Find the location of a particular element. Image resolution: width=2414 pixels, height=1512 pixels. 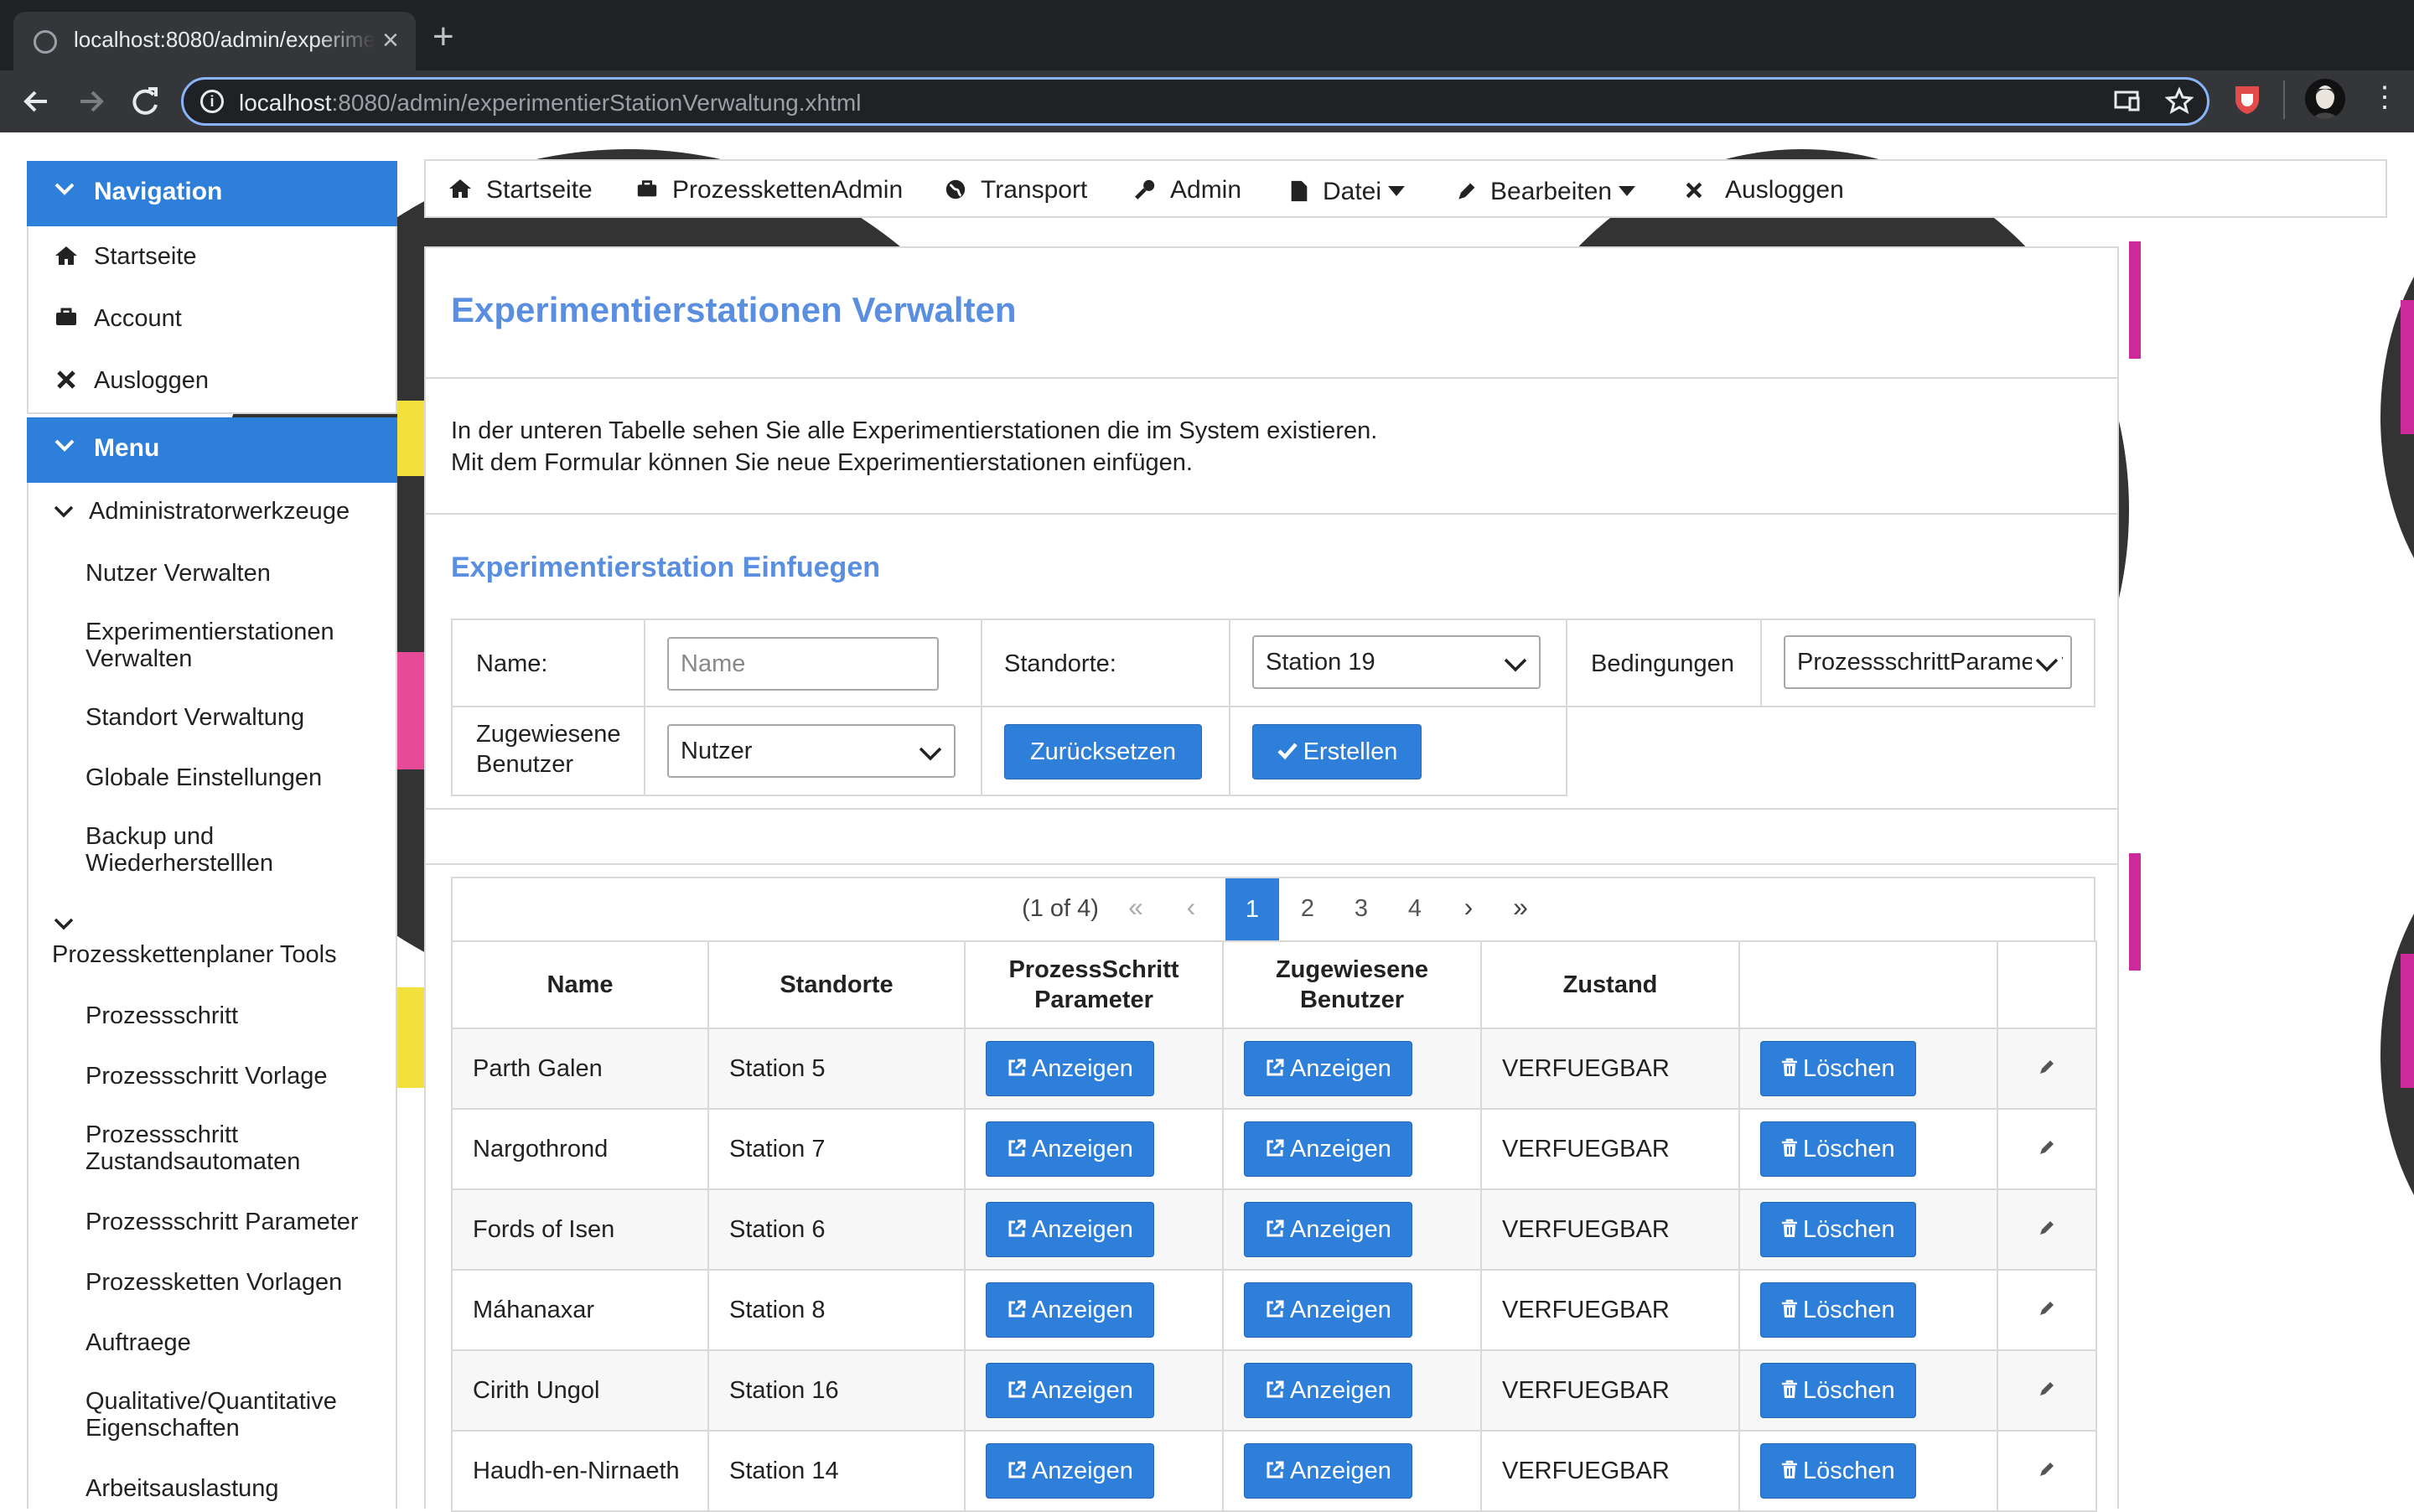

menu-item-prozessschritt-vorlage: Prozessschritt Vorlage is located at coordinates (207, 1076).